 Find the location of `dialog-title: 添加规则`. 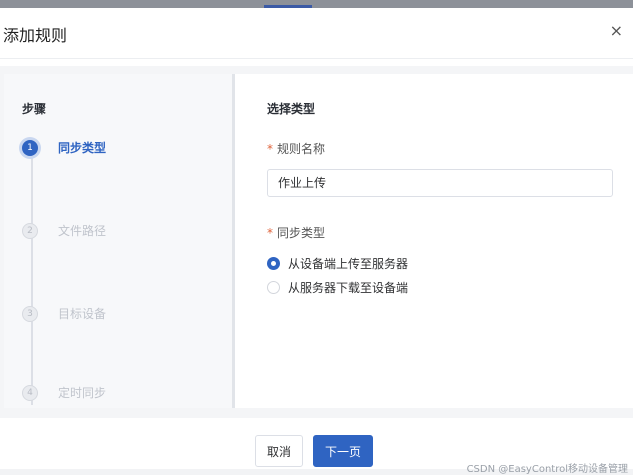

dialog-title: 添加规则 is located at coordinates (35, 35).